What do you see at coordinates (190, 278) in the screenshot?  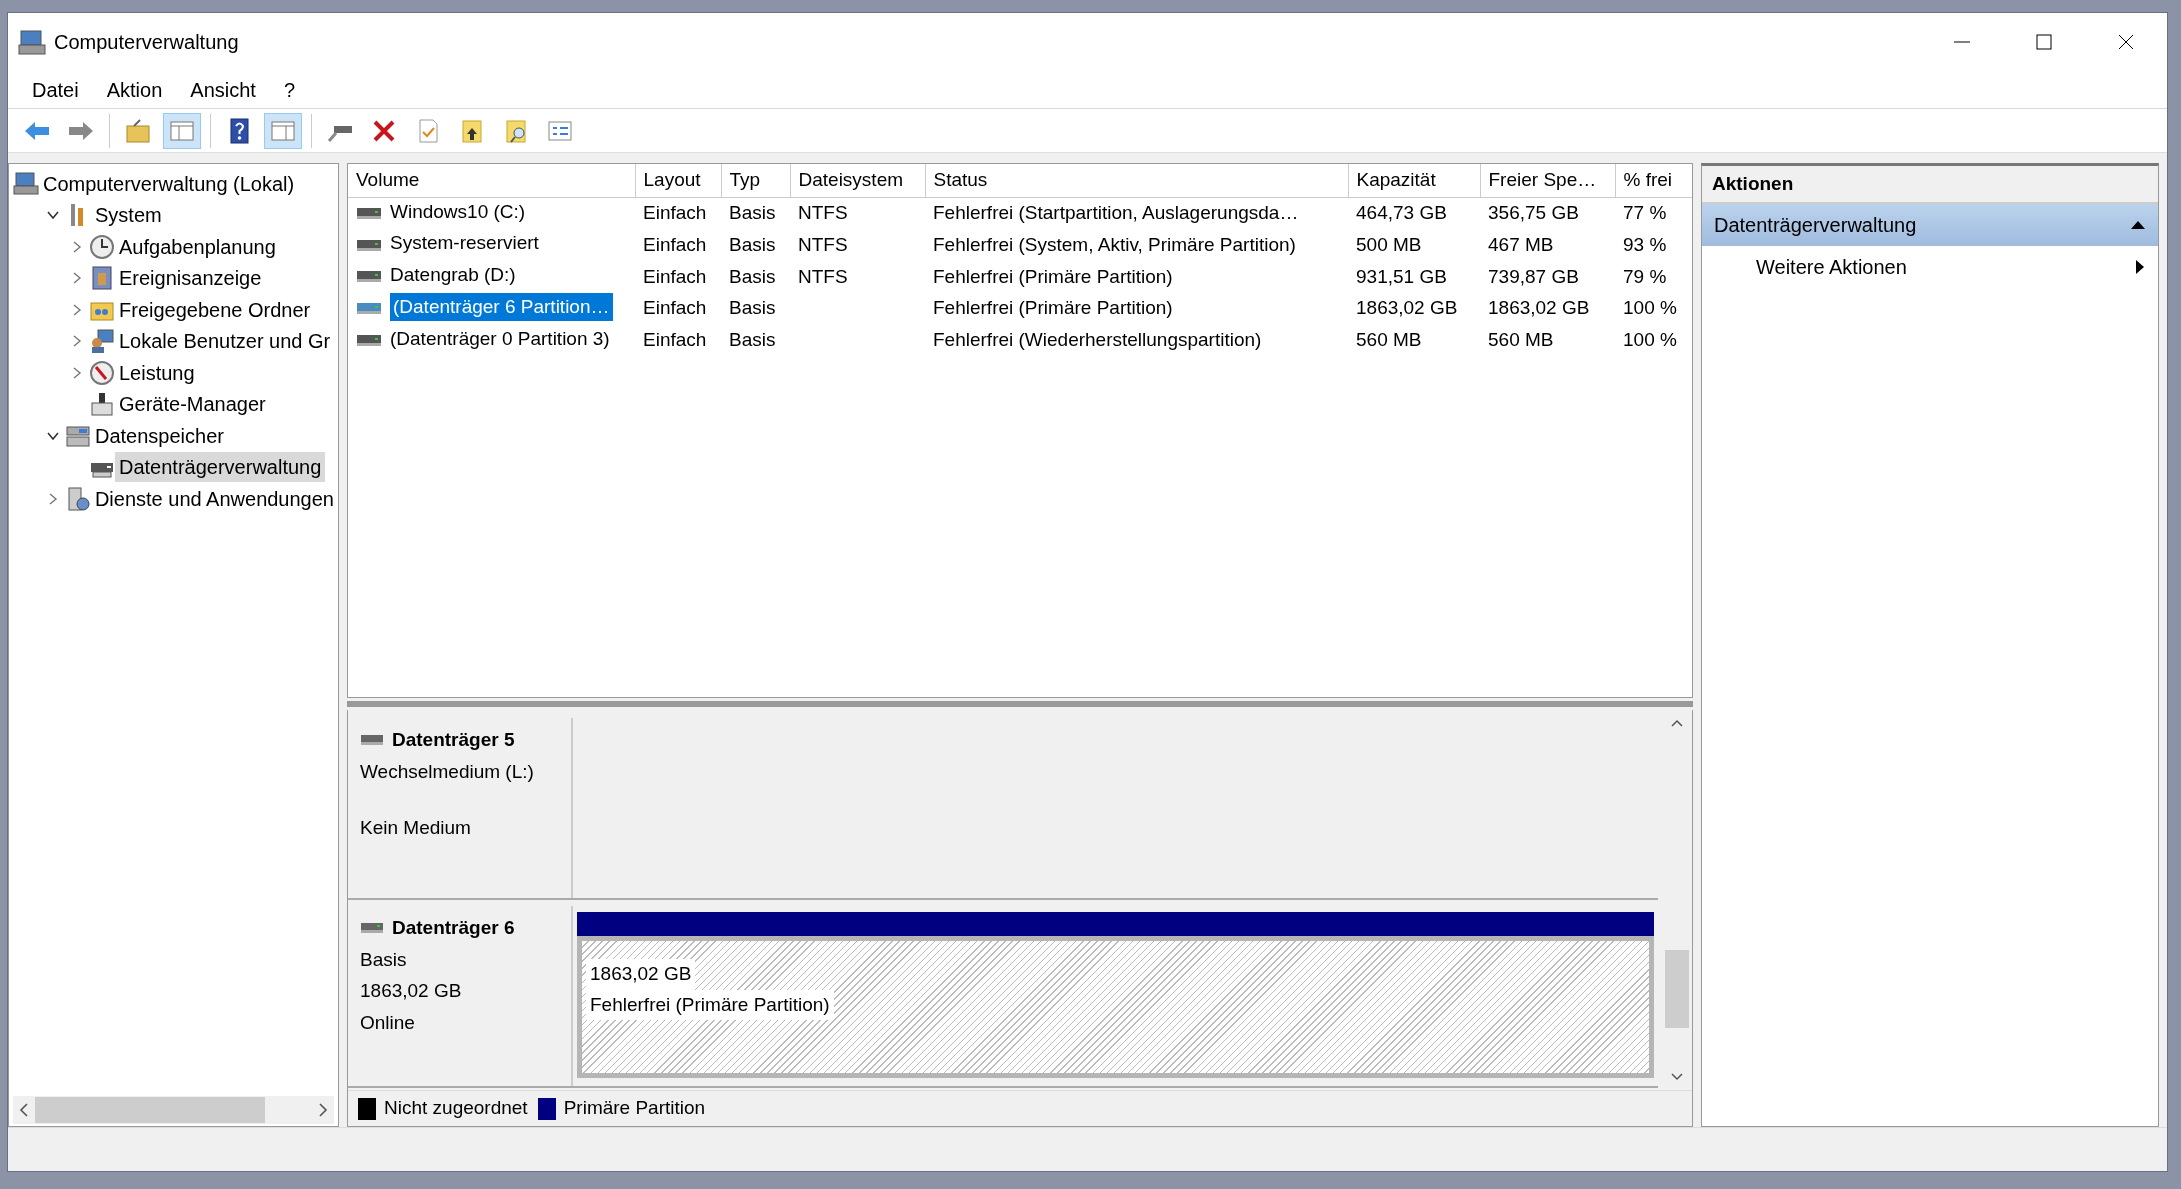 I see `tree-item: Ereignisanzeige` at bounding box center [190, 278].